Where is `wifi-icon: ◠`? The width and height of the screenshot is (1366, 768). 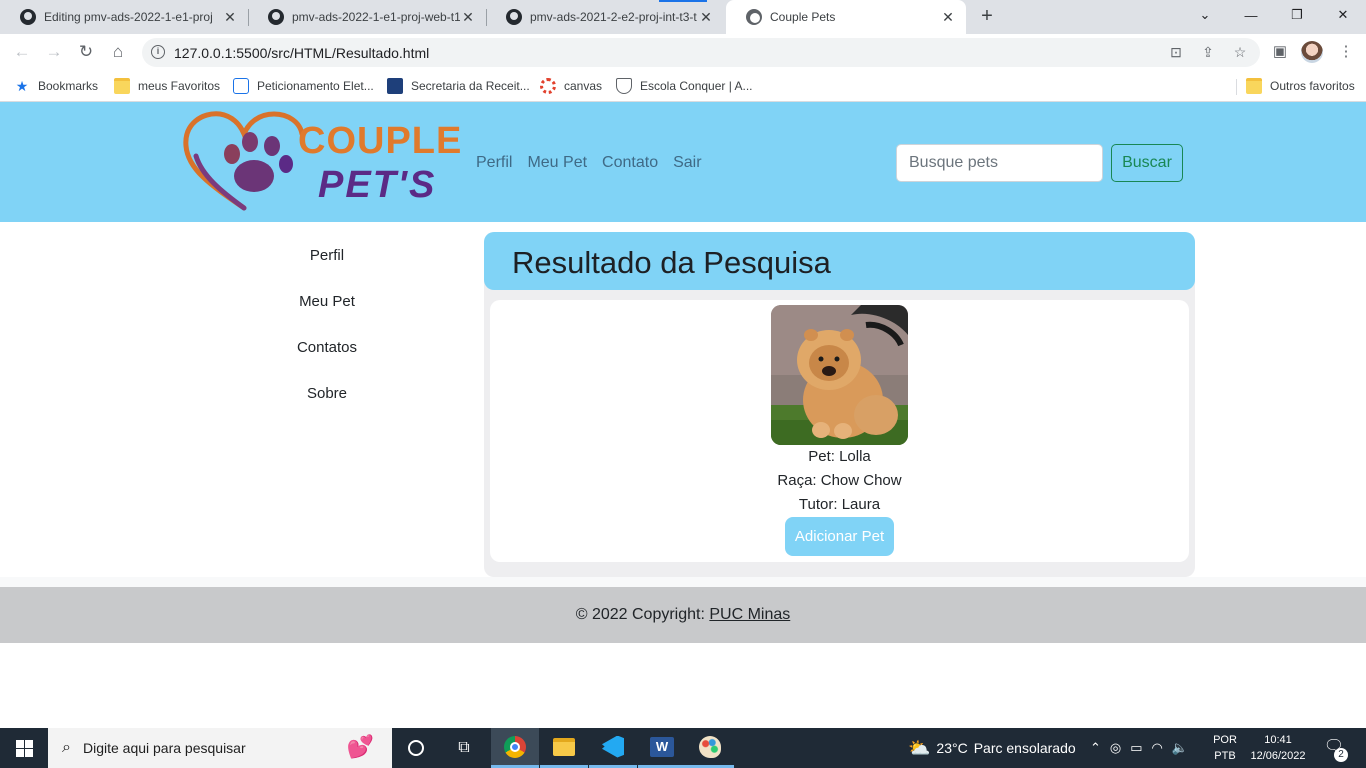
wifi-icon: ◠ is located at coordinates (1157, 748).